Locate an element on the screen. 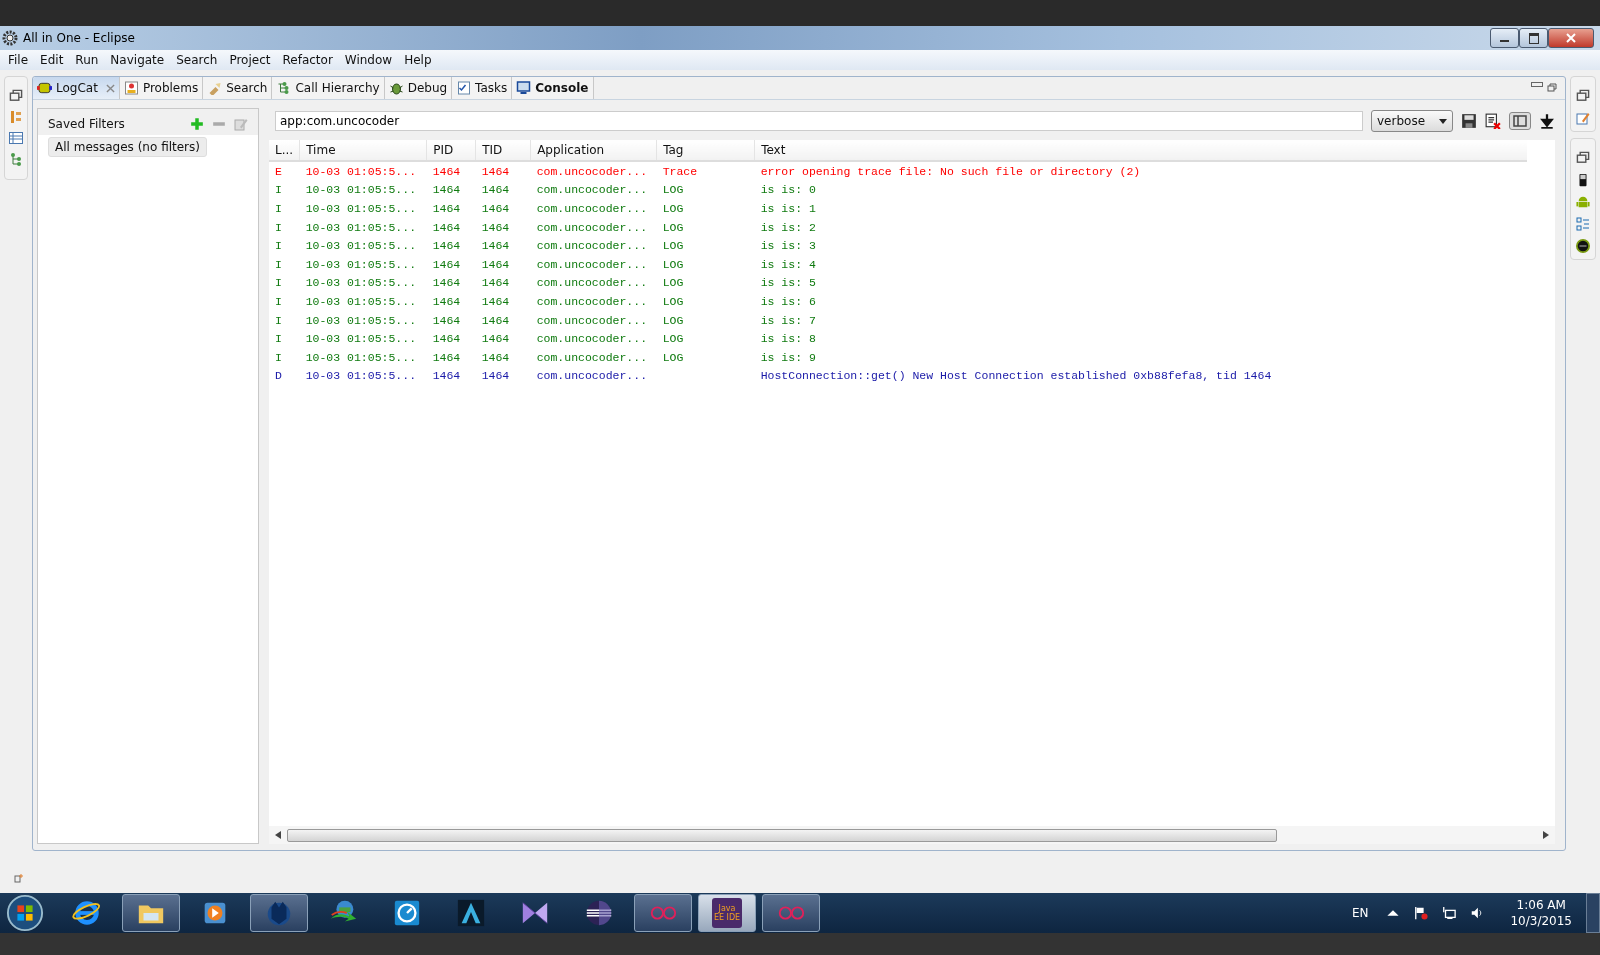 The image size is (1600, 955). minimize-button is located at coordinates (1504, 38).